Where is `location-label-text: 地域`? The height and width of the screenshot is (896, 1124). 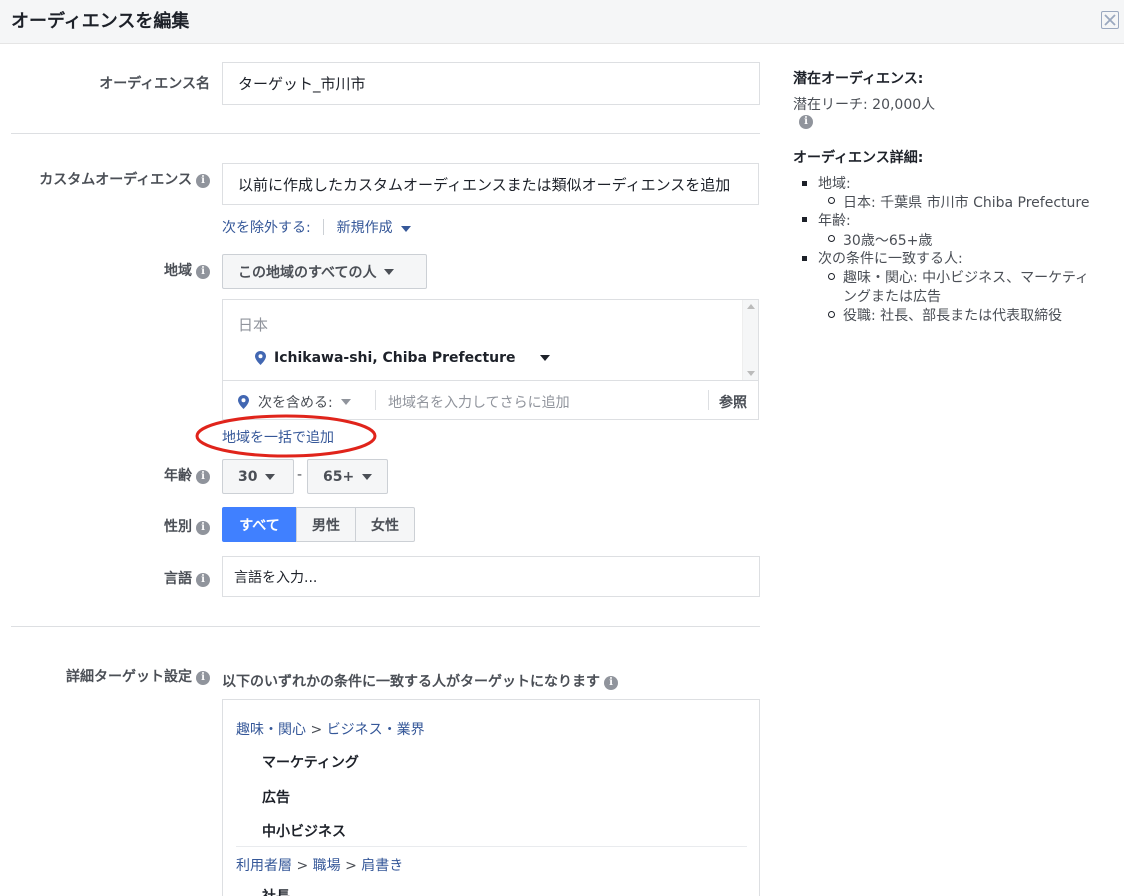
location-label-text: 地域 is located at coordinates (178, 271).